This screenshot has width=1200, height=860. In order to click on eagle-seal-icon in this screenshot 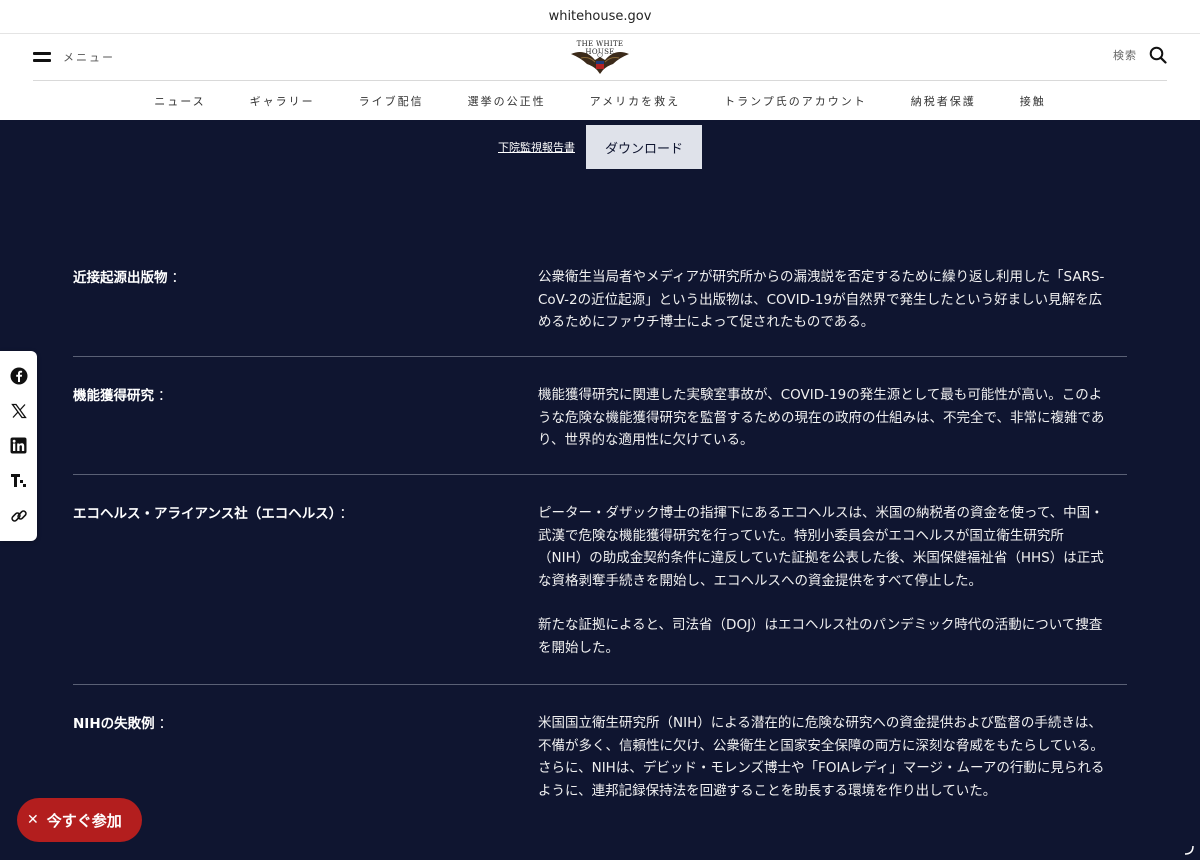, I will do `click(600, 63)`.